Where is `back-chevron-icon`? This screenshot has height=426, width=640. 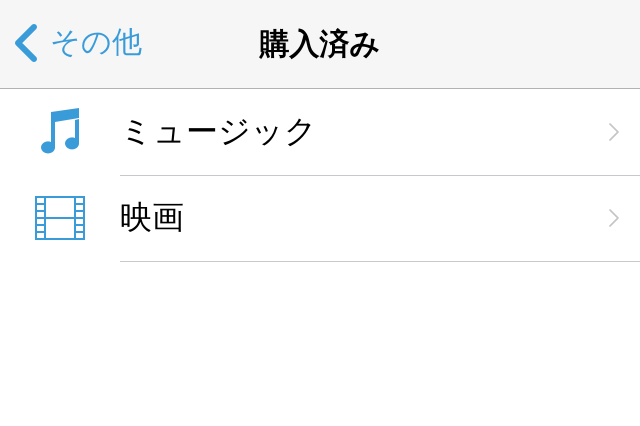
back-chevron-icon is located at coordinates (26, 42).